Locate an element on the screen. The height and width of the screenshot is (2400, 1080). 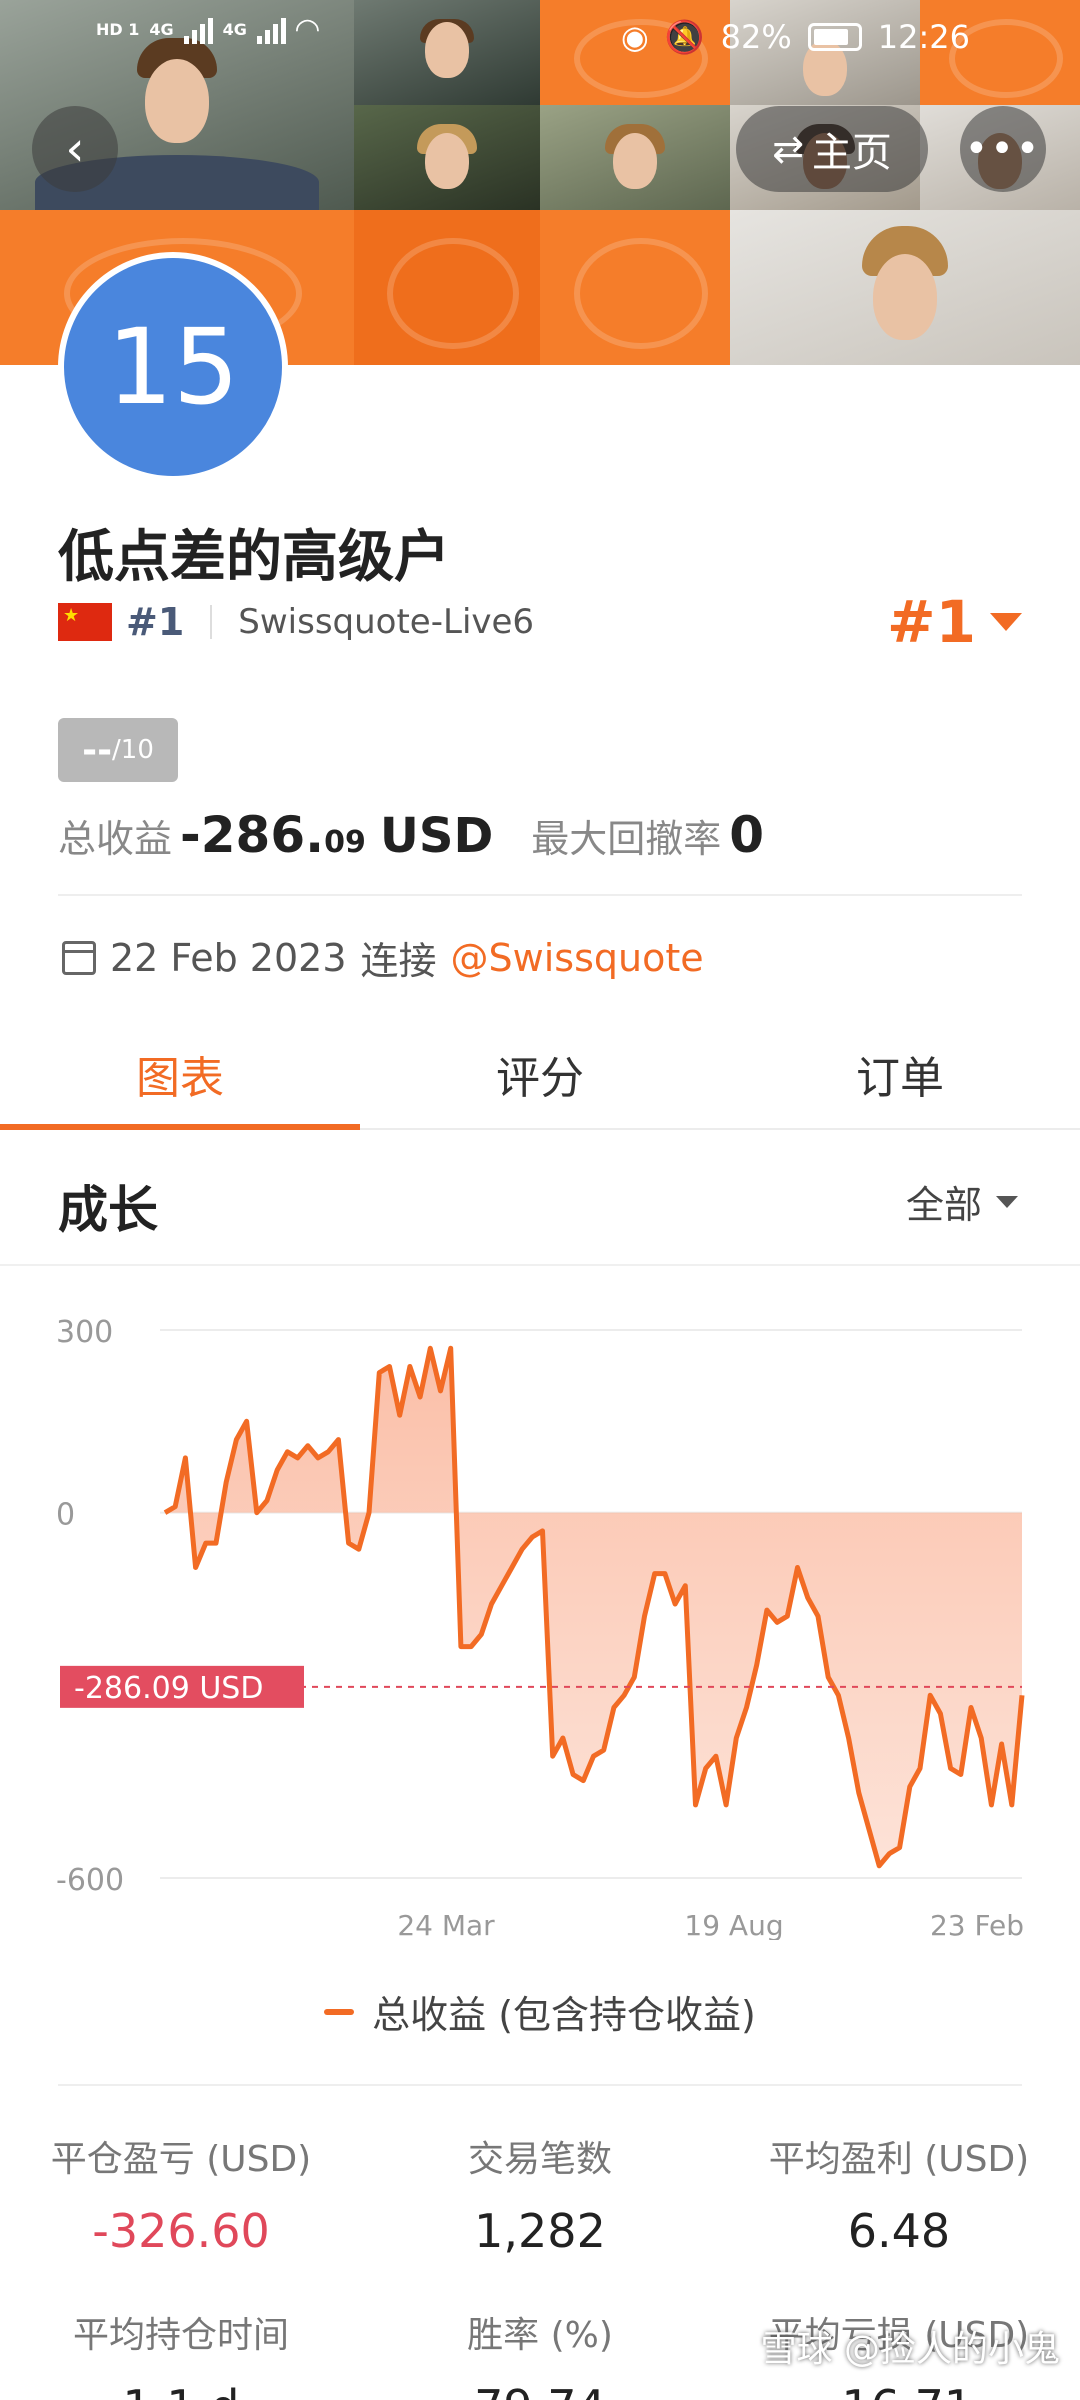
section-header: 成长 全部 is located at coordinates (540, 1198).